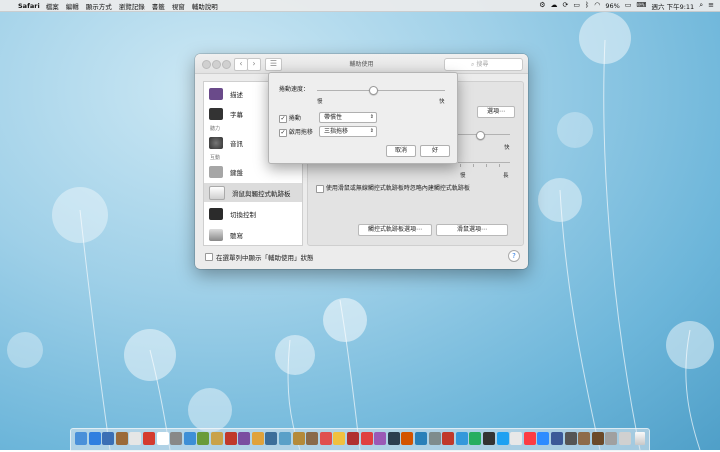  What do you see at coordinates (597, 5) in the screenshot?
I see `wifi-icon: ◠` at bounding box center [597, 5].